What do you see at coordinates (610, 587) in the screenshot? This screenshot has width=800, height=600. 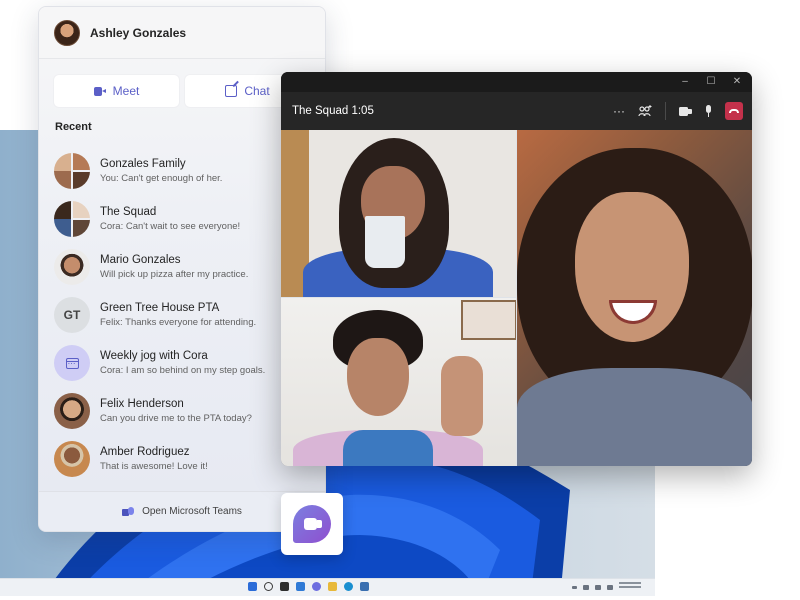 I see `battery-icon` at bounding box center [610, 587].